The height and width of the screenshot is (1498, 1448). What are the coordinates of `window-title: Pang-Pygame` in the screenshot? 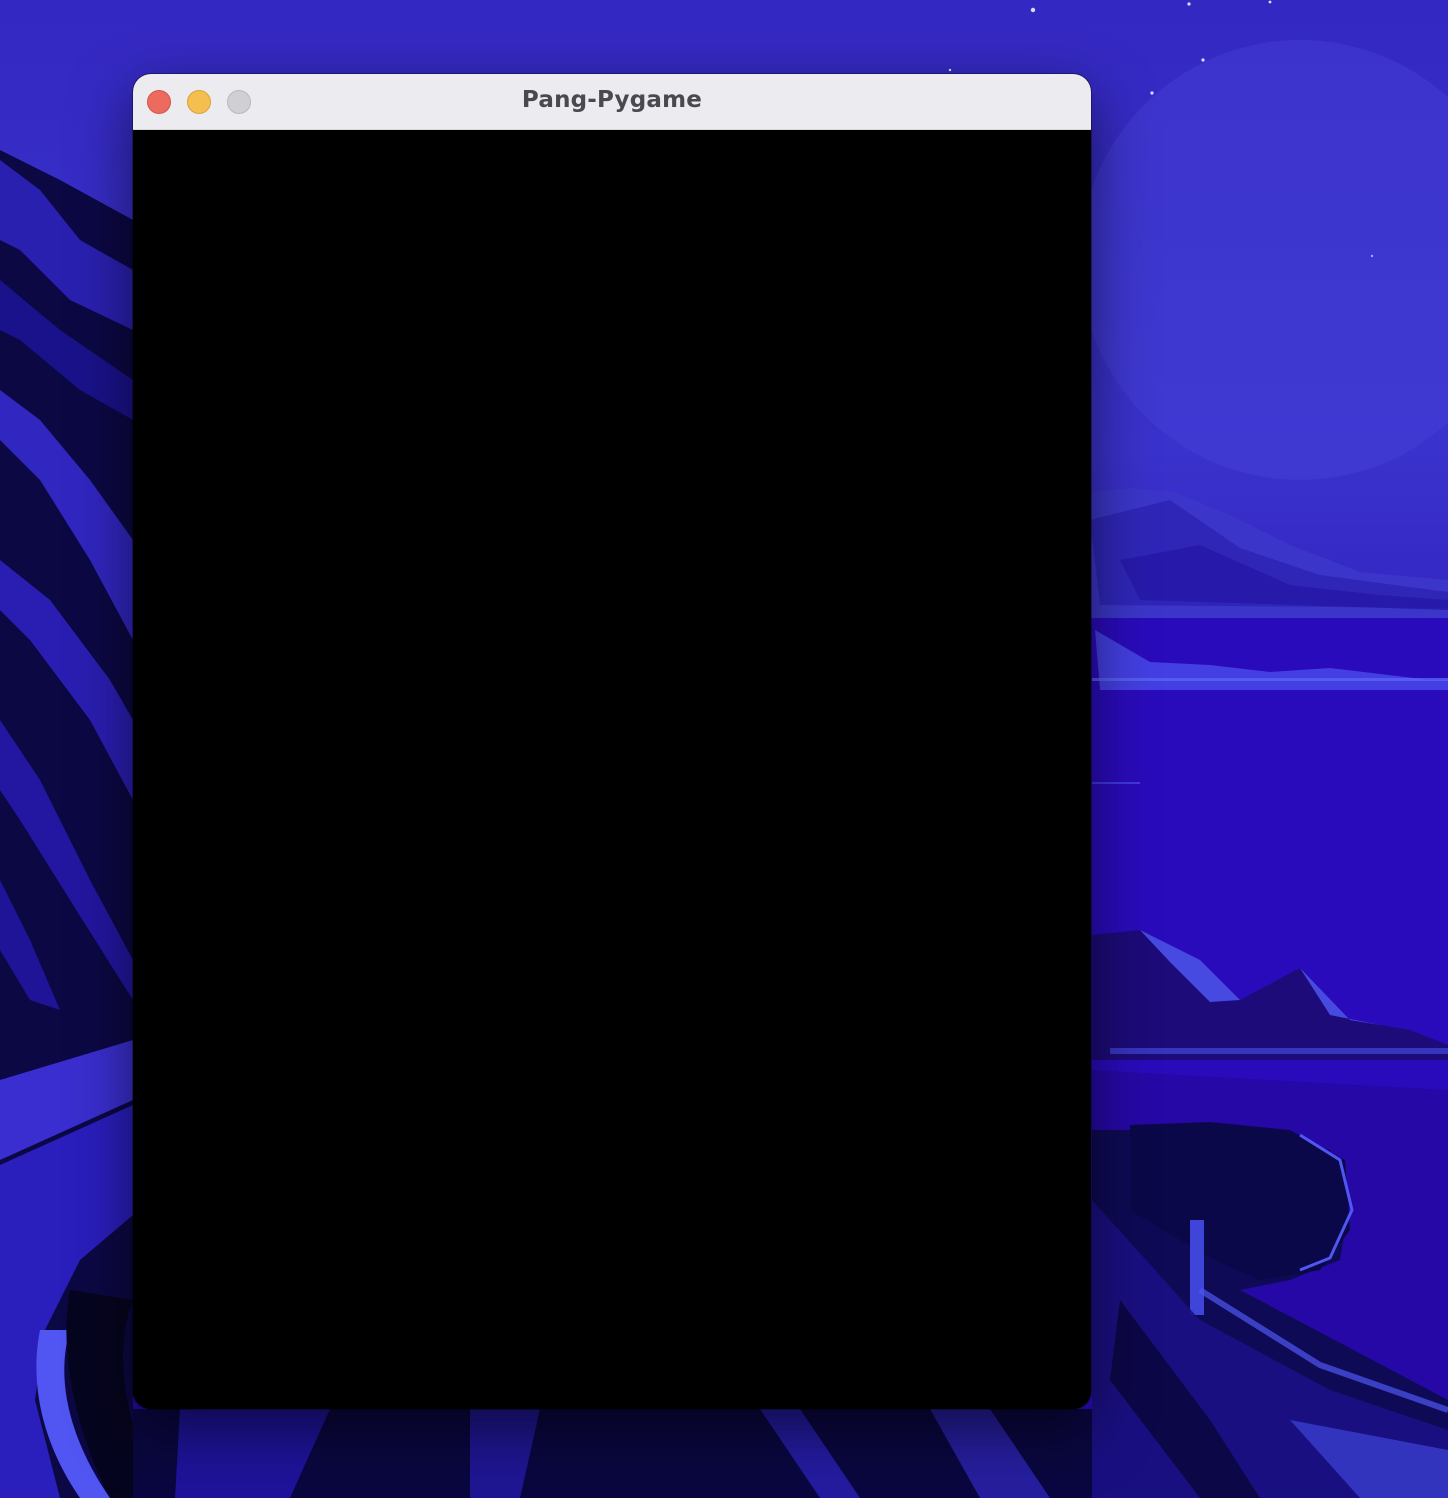 It's located at (612, 100).